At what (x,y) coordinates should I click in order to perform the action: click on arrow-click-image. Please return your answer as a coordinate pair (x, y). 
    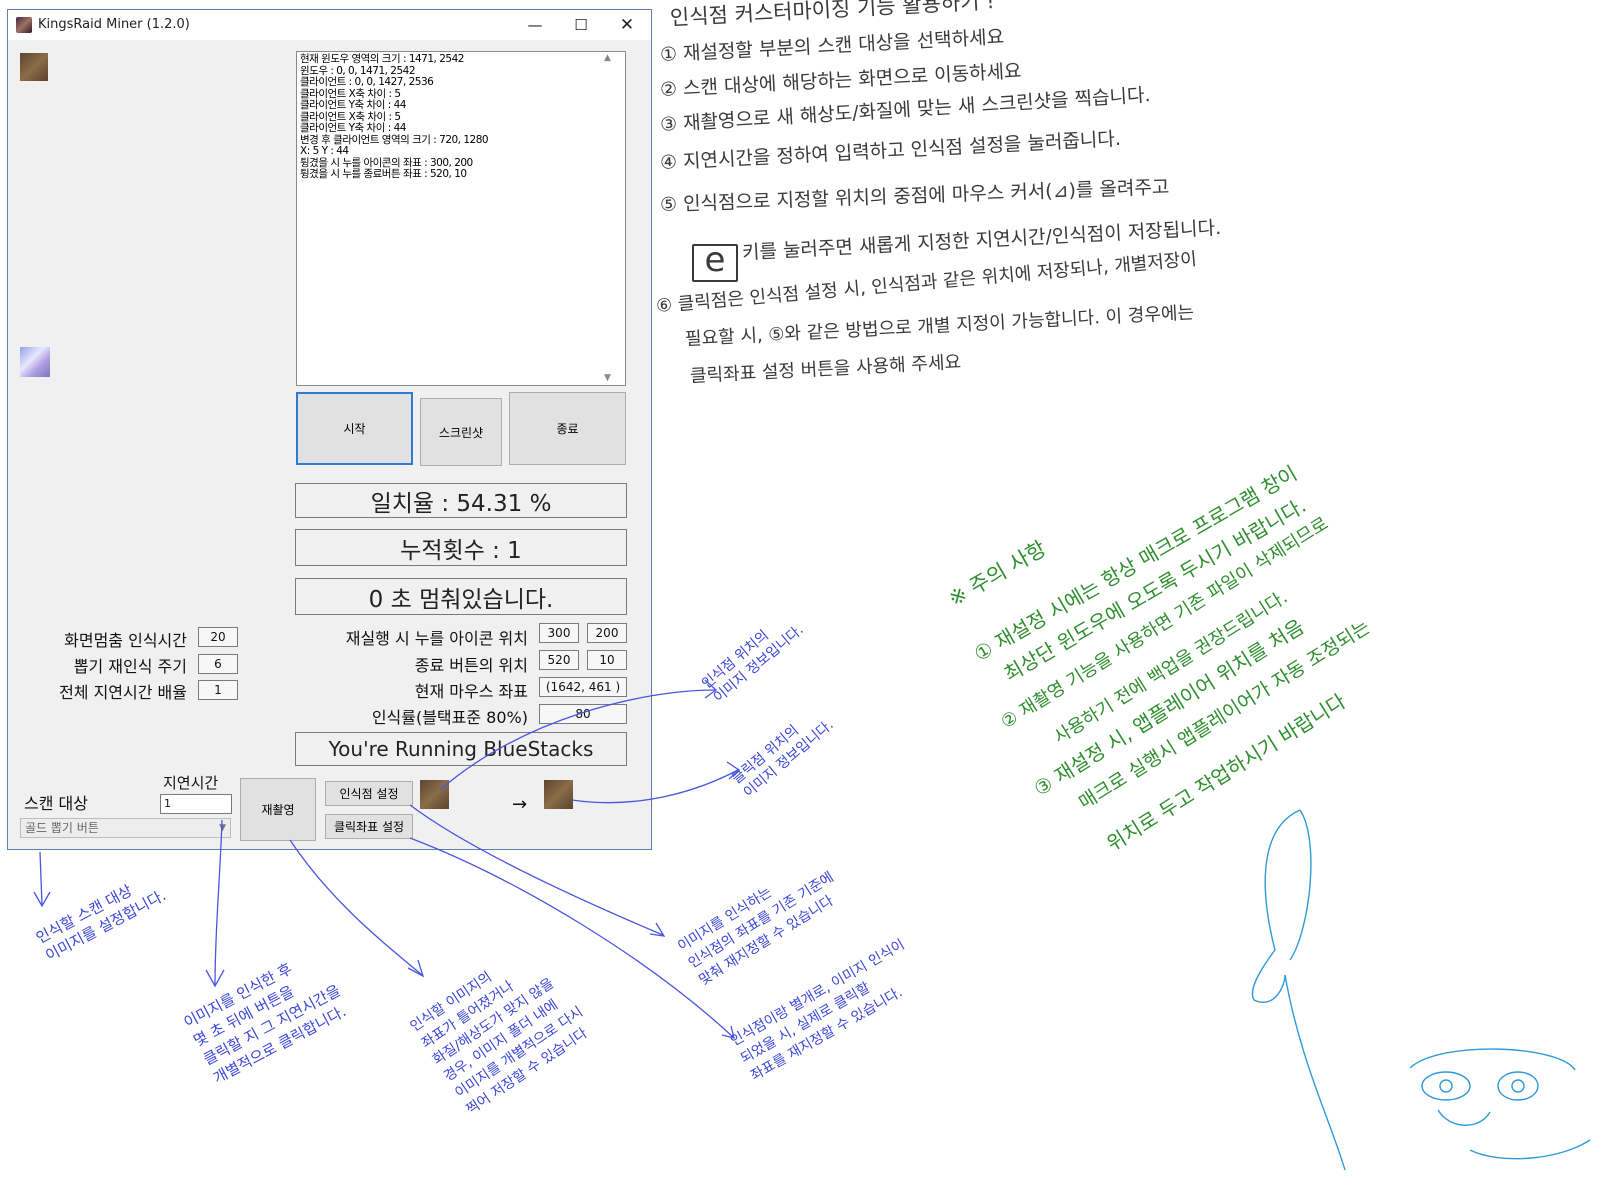
    Looking at the image, I should click on (655, 786).